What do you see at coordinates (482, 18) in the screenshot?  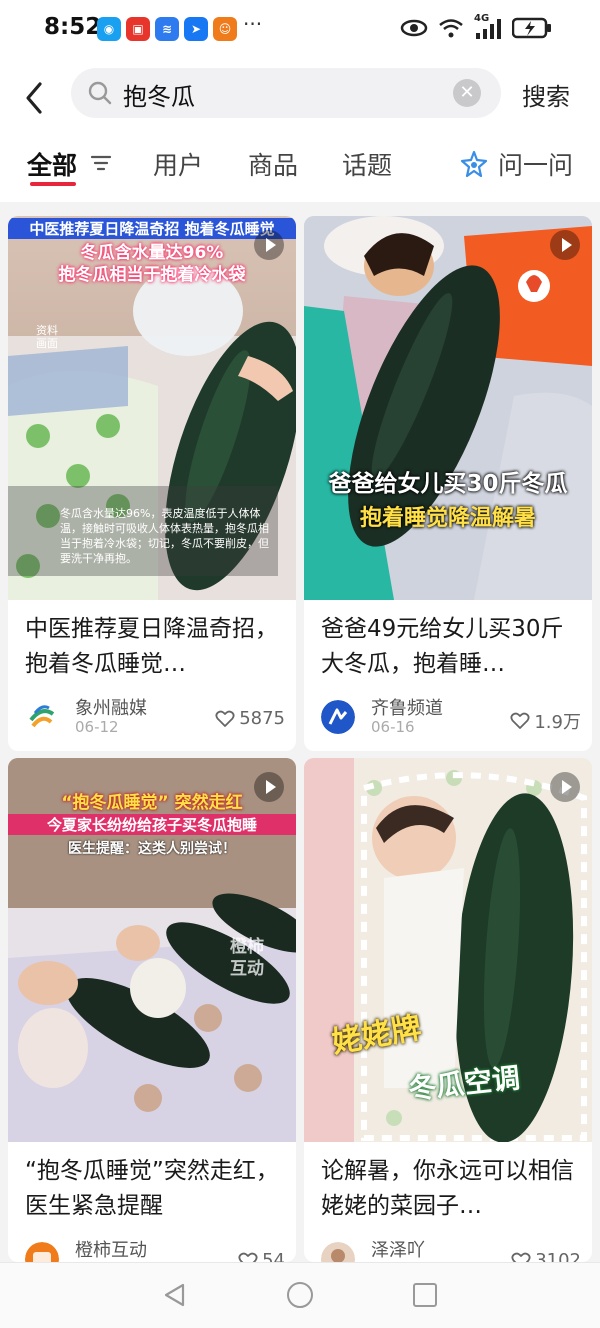 I see `network-type: 4G` at bounding box center [482, 18].